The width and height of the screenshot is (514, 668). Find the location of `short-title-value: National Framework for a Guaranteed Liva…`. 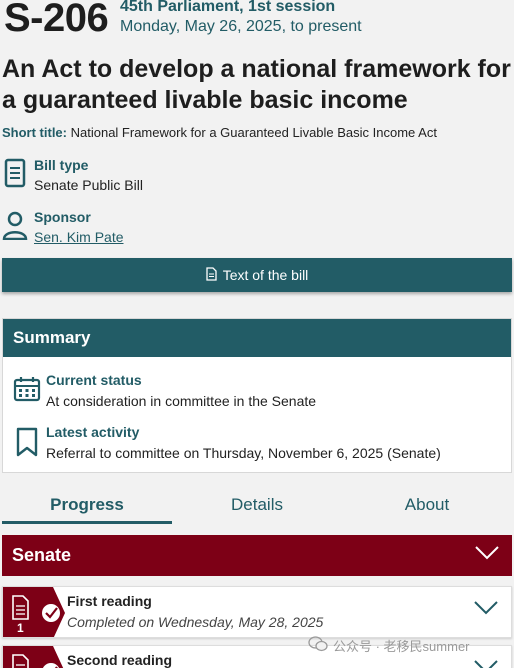

short-title-value: National Framework for a Guaranteed Liva… is located at coordinates (253, 132).